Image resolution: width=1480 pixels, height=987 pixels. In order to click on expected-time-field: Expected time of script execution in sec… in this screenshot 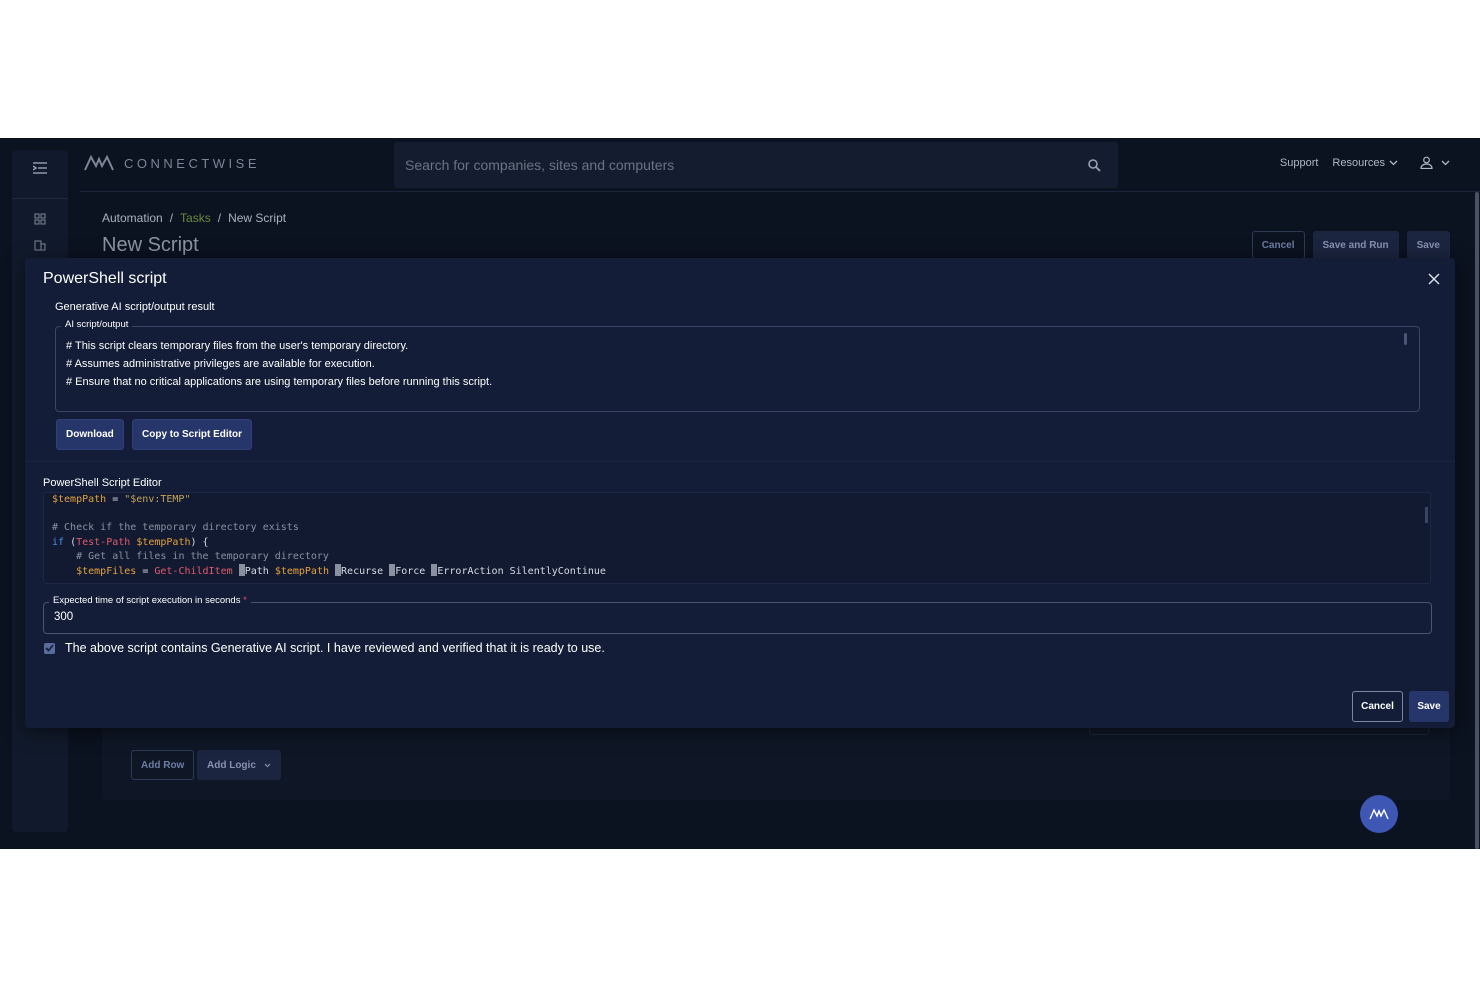, I will do `click(737, 614)`.